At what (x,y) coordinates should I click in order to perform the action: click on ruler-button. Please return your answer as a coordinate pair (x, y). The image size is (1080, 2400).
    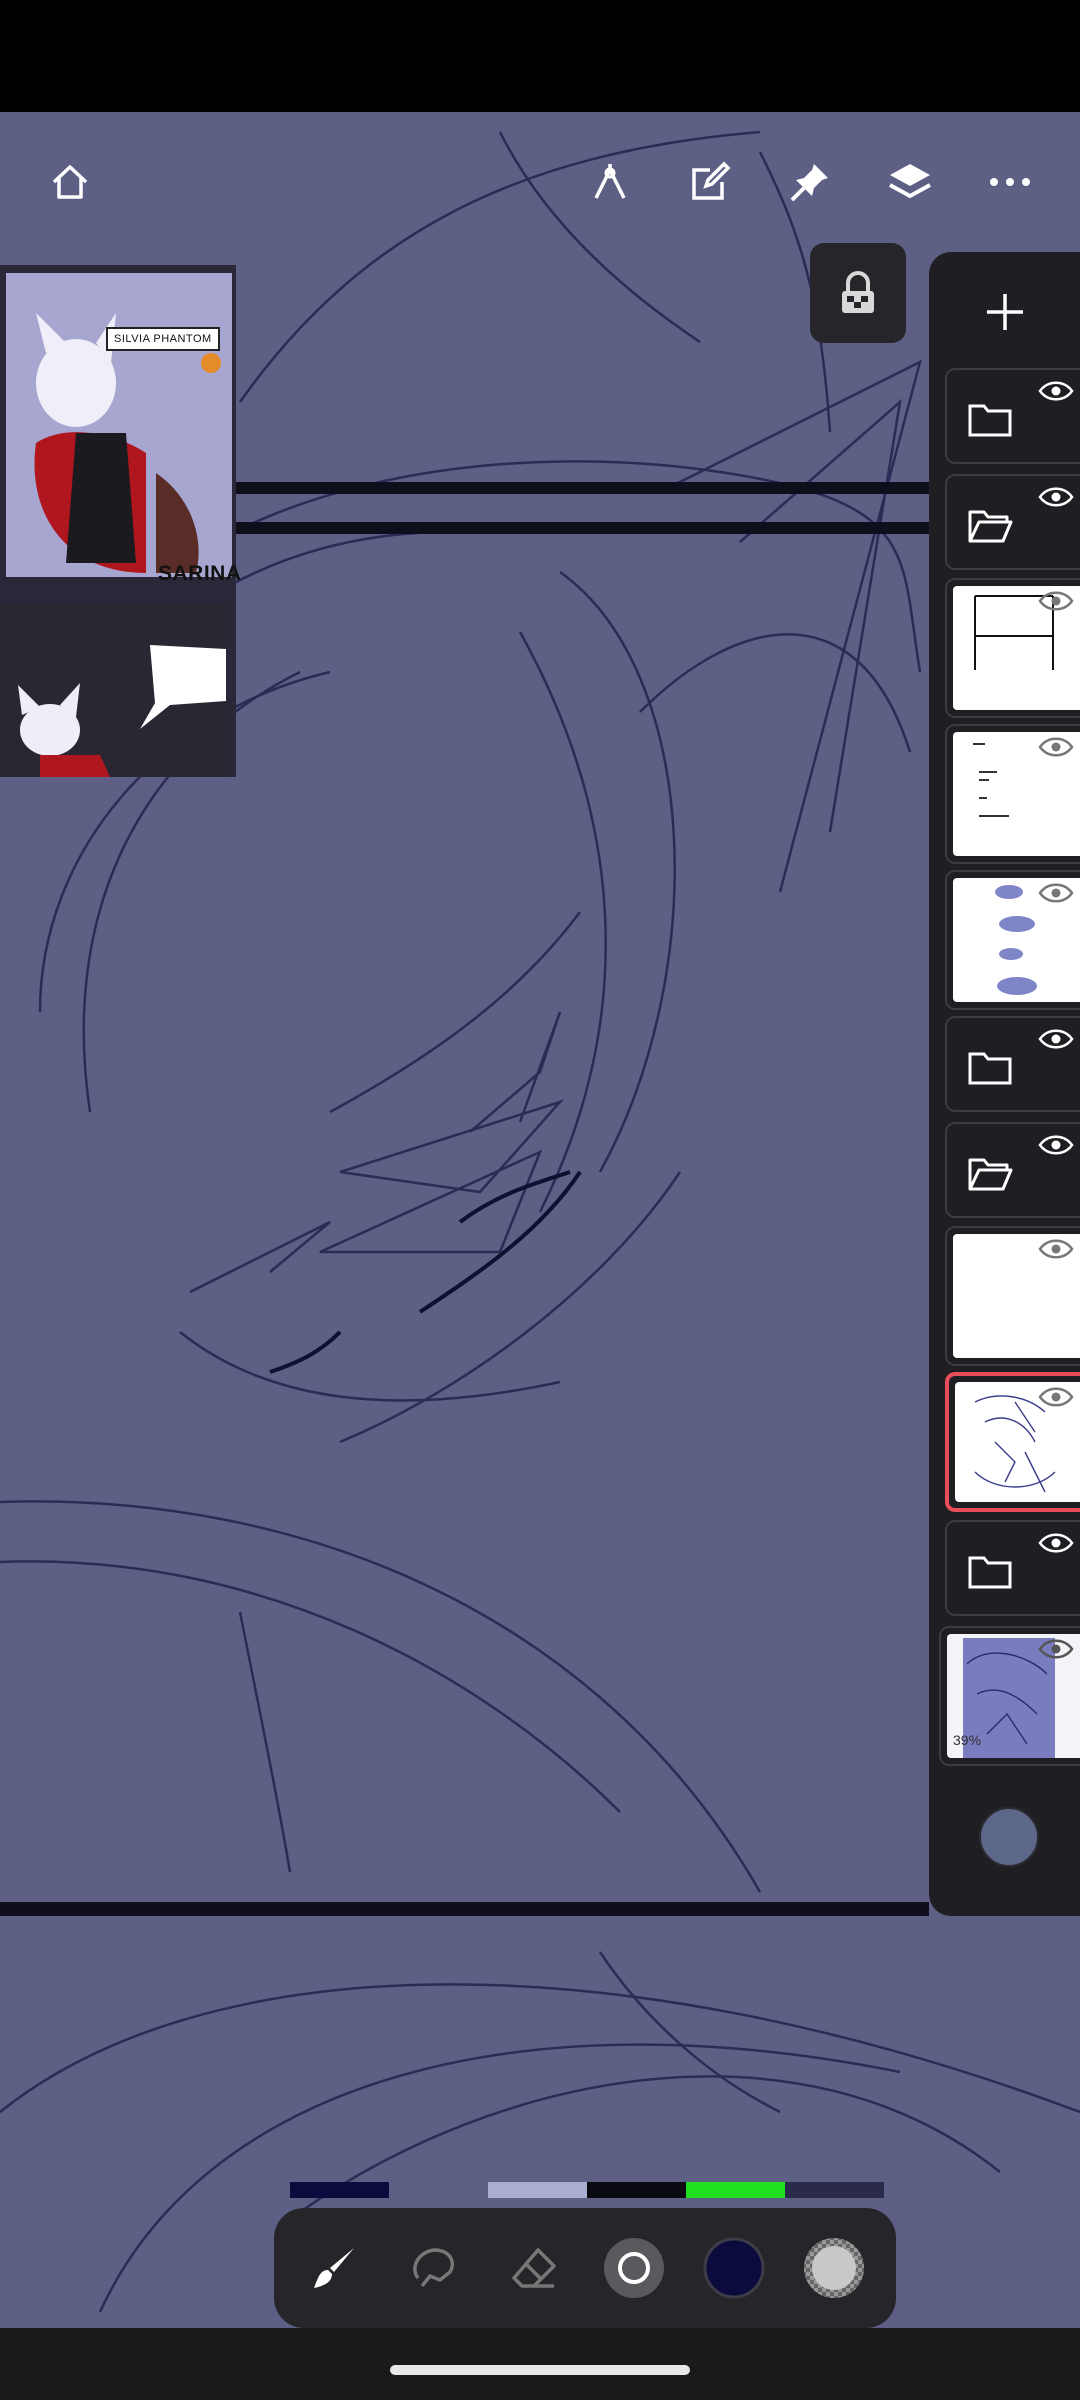
    Looking at the image, I should click on (610, 182).